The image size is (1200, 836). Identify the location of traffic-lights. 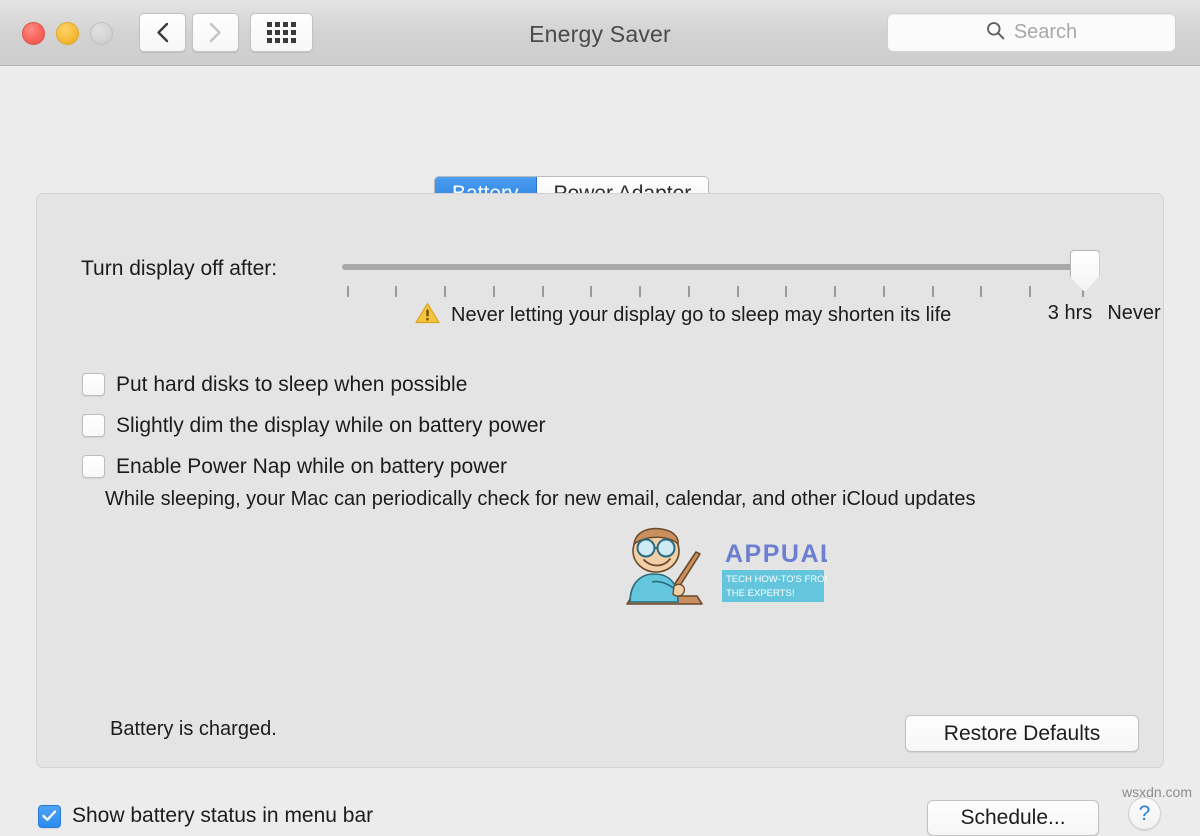
(67, 33).